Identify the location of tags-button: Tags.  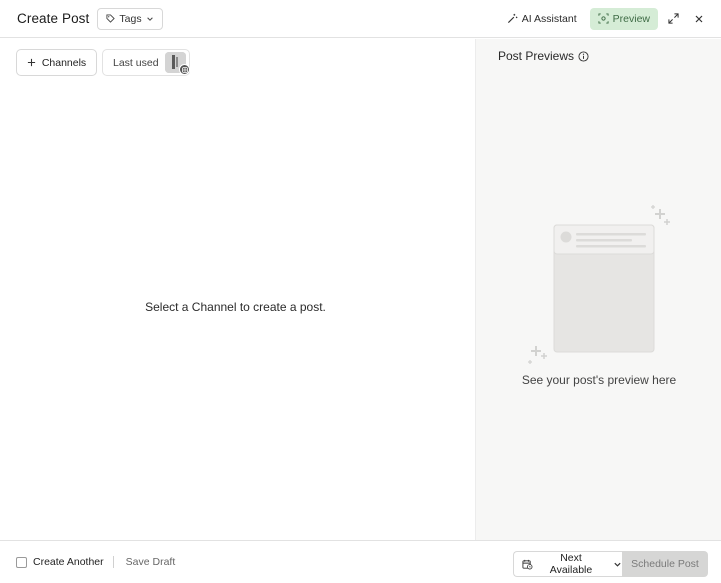
(130, 18).